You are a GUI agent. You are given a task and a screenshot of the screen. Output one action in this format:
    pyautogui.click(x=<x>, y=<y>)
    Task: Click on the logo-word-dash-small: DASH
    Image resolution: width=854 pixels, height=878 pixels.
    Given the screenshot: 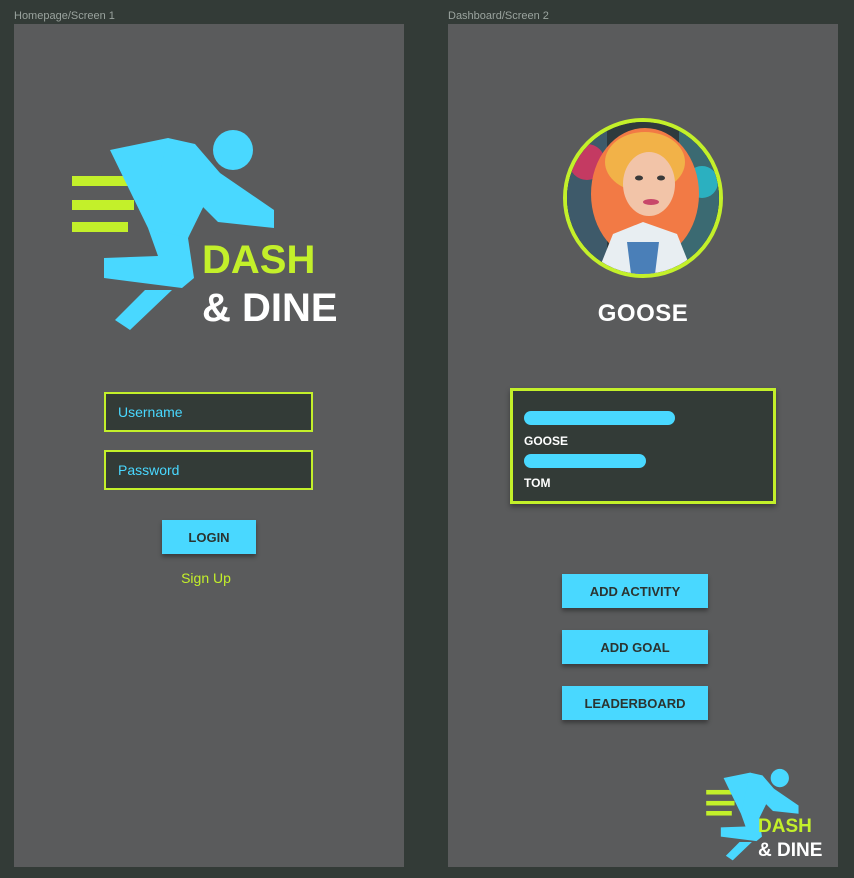 What is the action you would take?
    pyautogui.click(x=785, y=826)
    